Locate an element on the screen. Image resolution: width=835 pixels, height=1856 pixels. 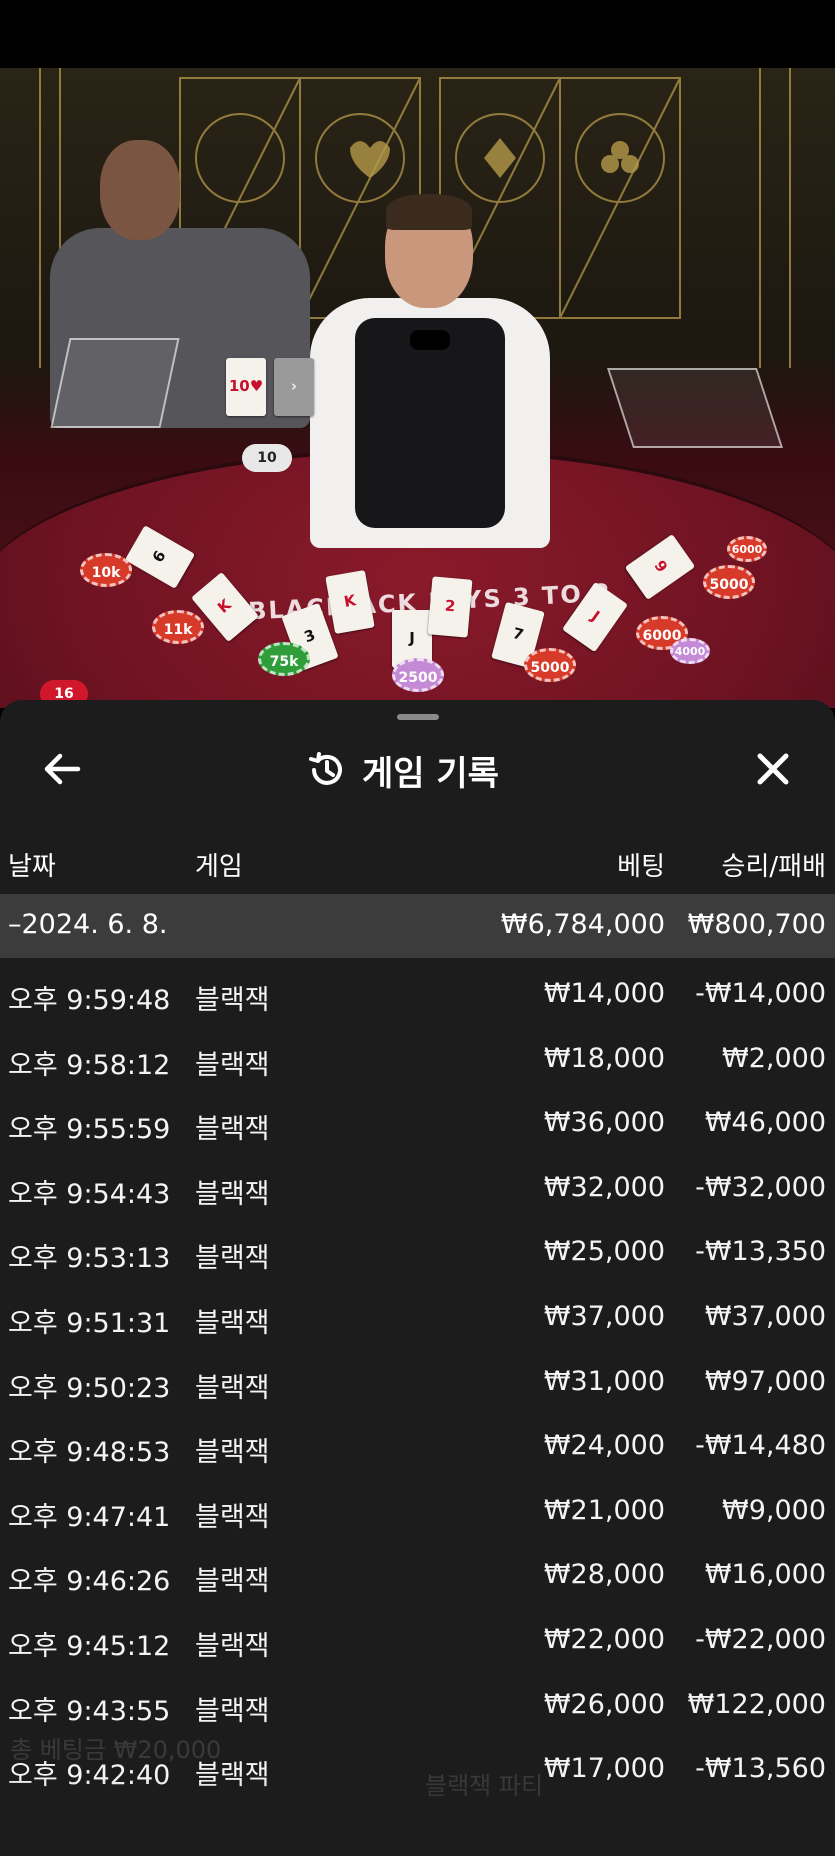
arrow-left-icon is located at coordinates (62, 769).